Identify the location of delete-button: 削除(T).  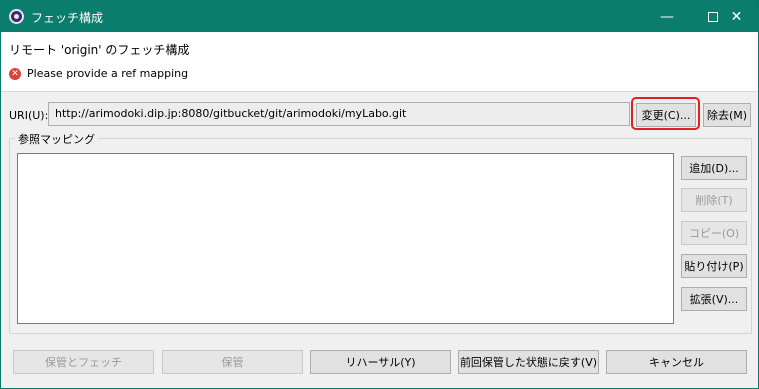
(714, 200).